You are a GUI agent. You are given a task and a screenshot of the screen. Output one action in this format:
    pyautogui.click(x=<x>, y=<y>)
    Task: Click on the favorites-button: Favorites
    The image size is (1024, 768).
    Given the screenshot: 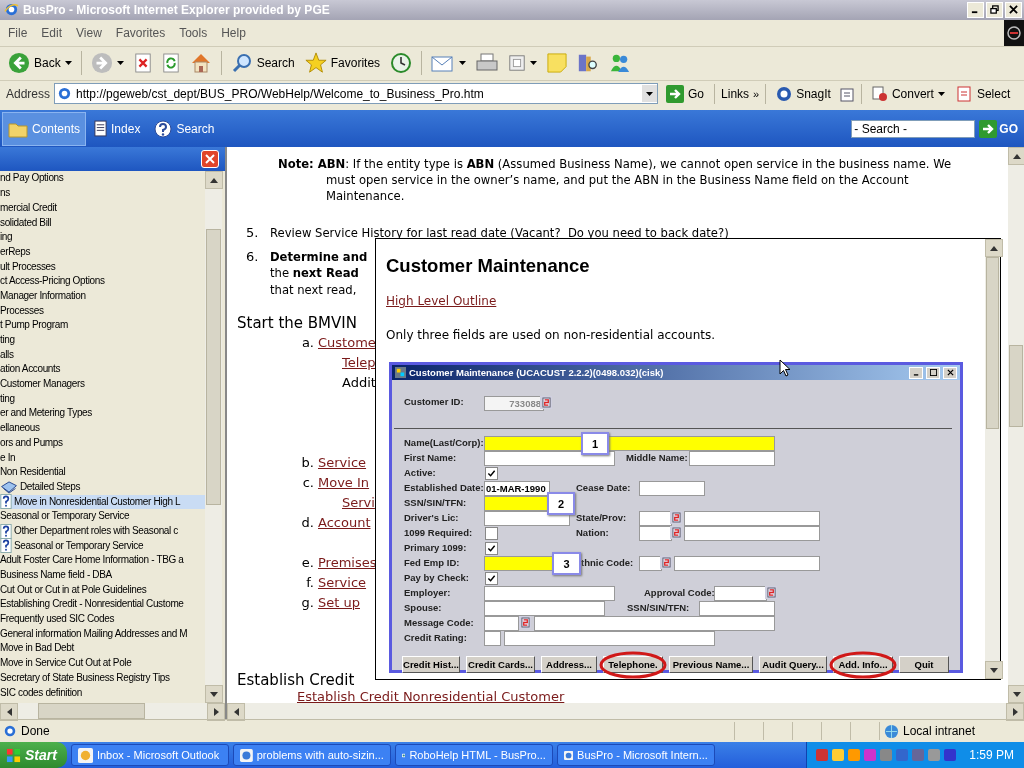 What is the action you would take?
    pyautogui.click(x=342, y=63)
    